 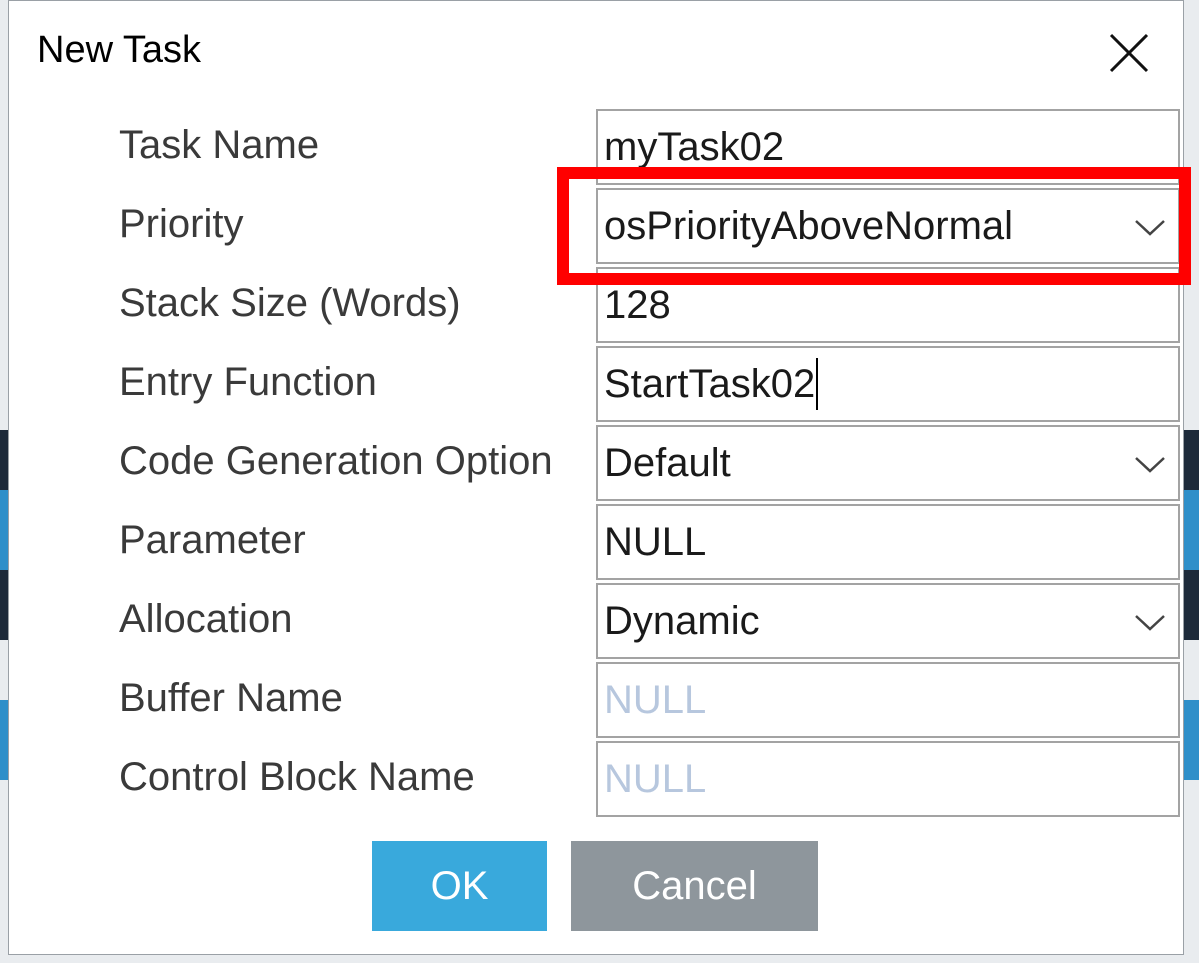 I want to click on allocation-select: Dynamic, so click(x=888, y=621).